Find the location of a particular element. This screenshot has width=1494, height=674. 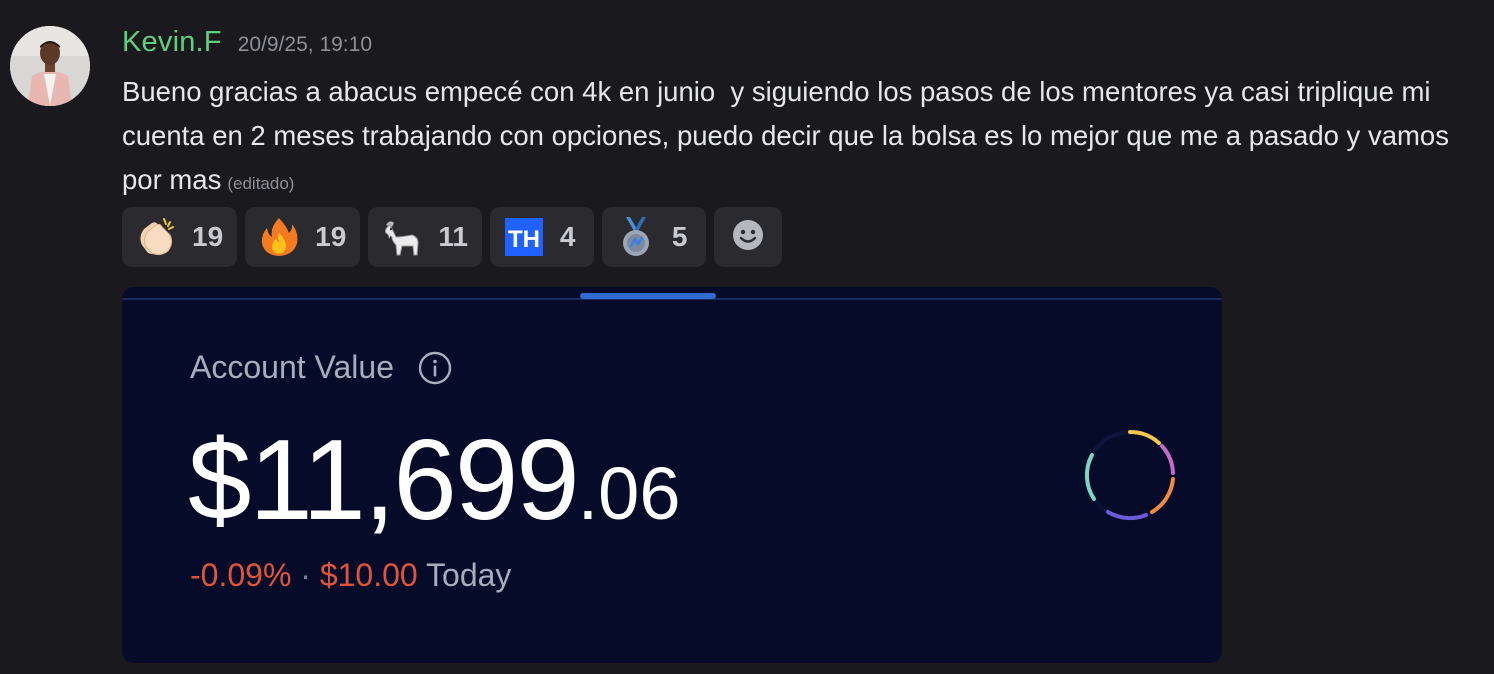

reaction-count: 5 is located at coordinates (679, 236).